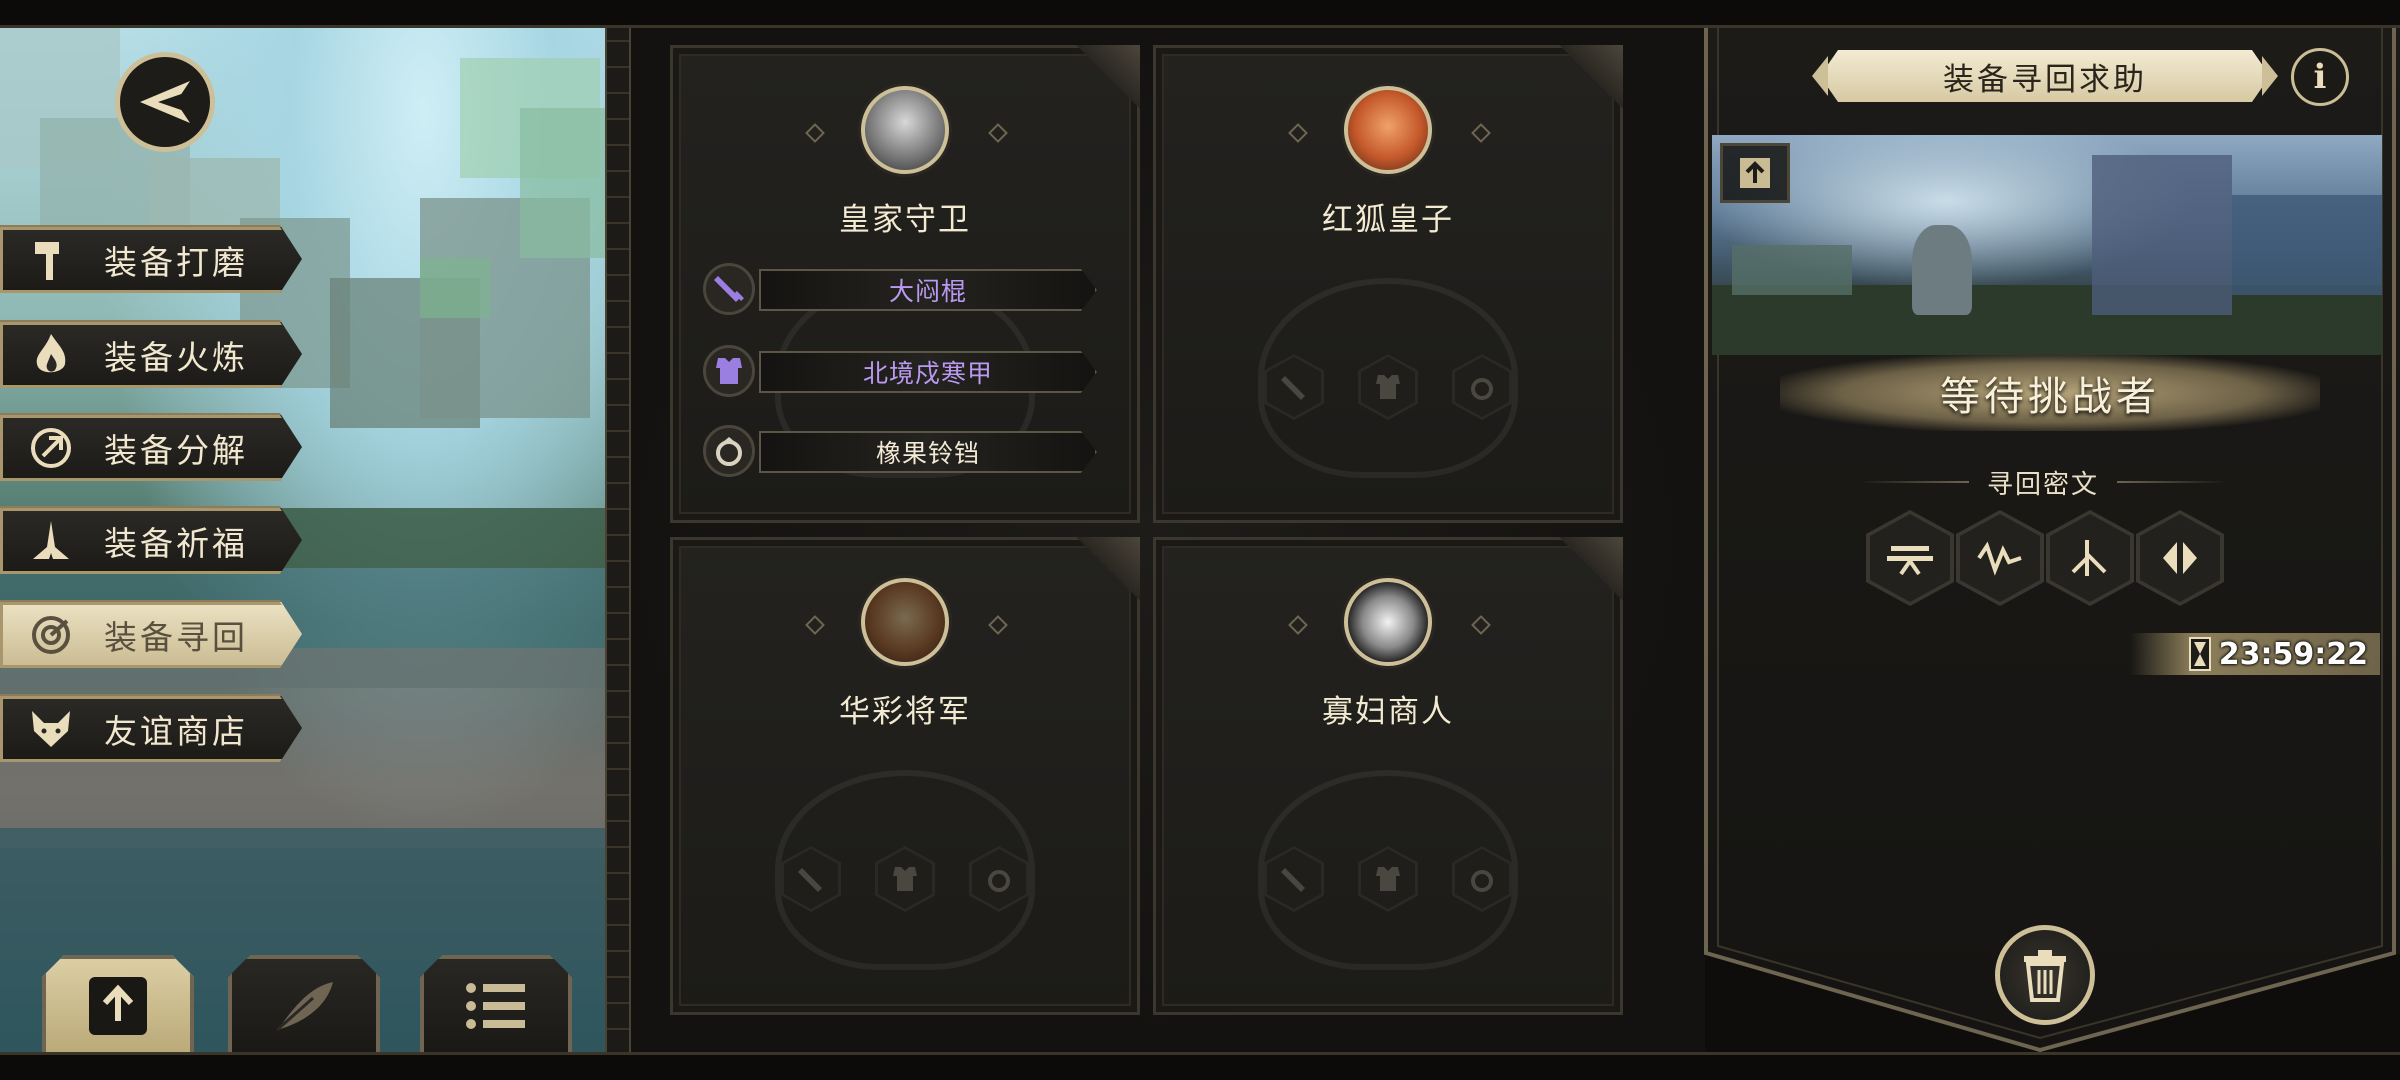 Image resolution: width=2400 pixels, height=1080 pixels. I want to click on fox-icon, so click(51, 729).